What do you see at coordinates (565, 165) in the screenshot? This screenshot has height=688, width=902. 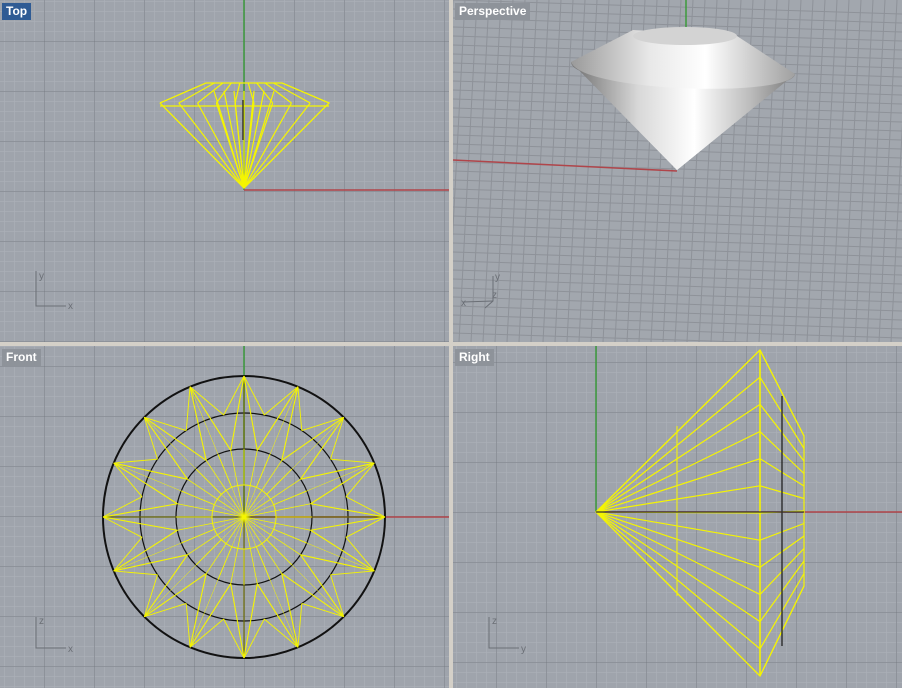 I see `x-axis-line` at bounding box center [565, 165].